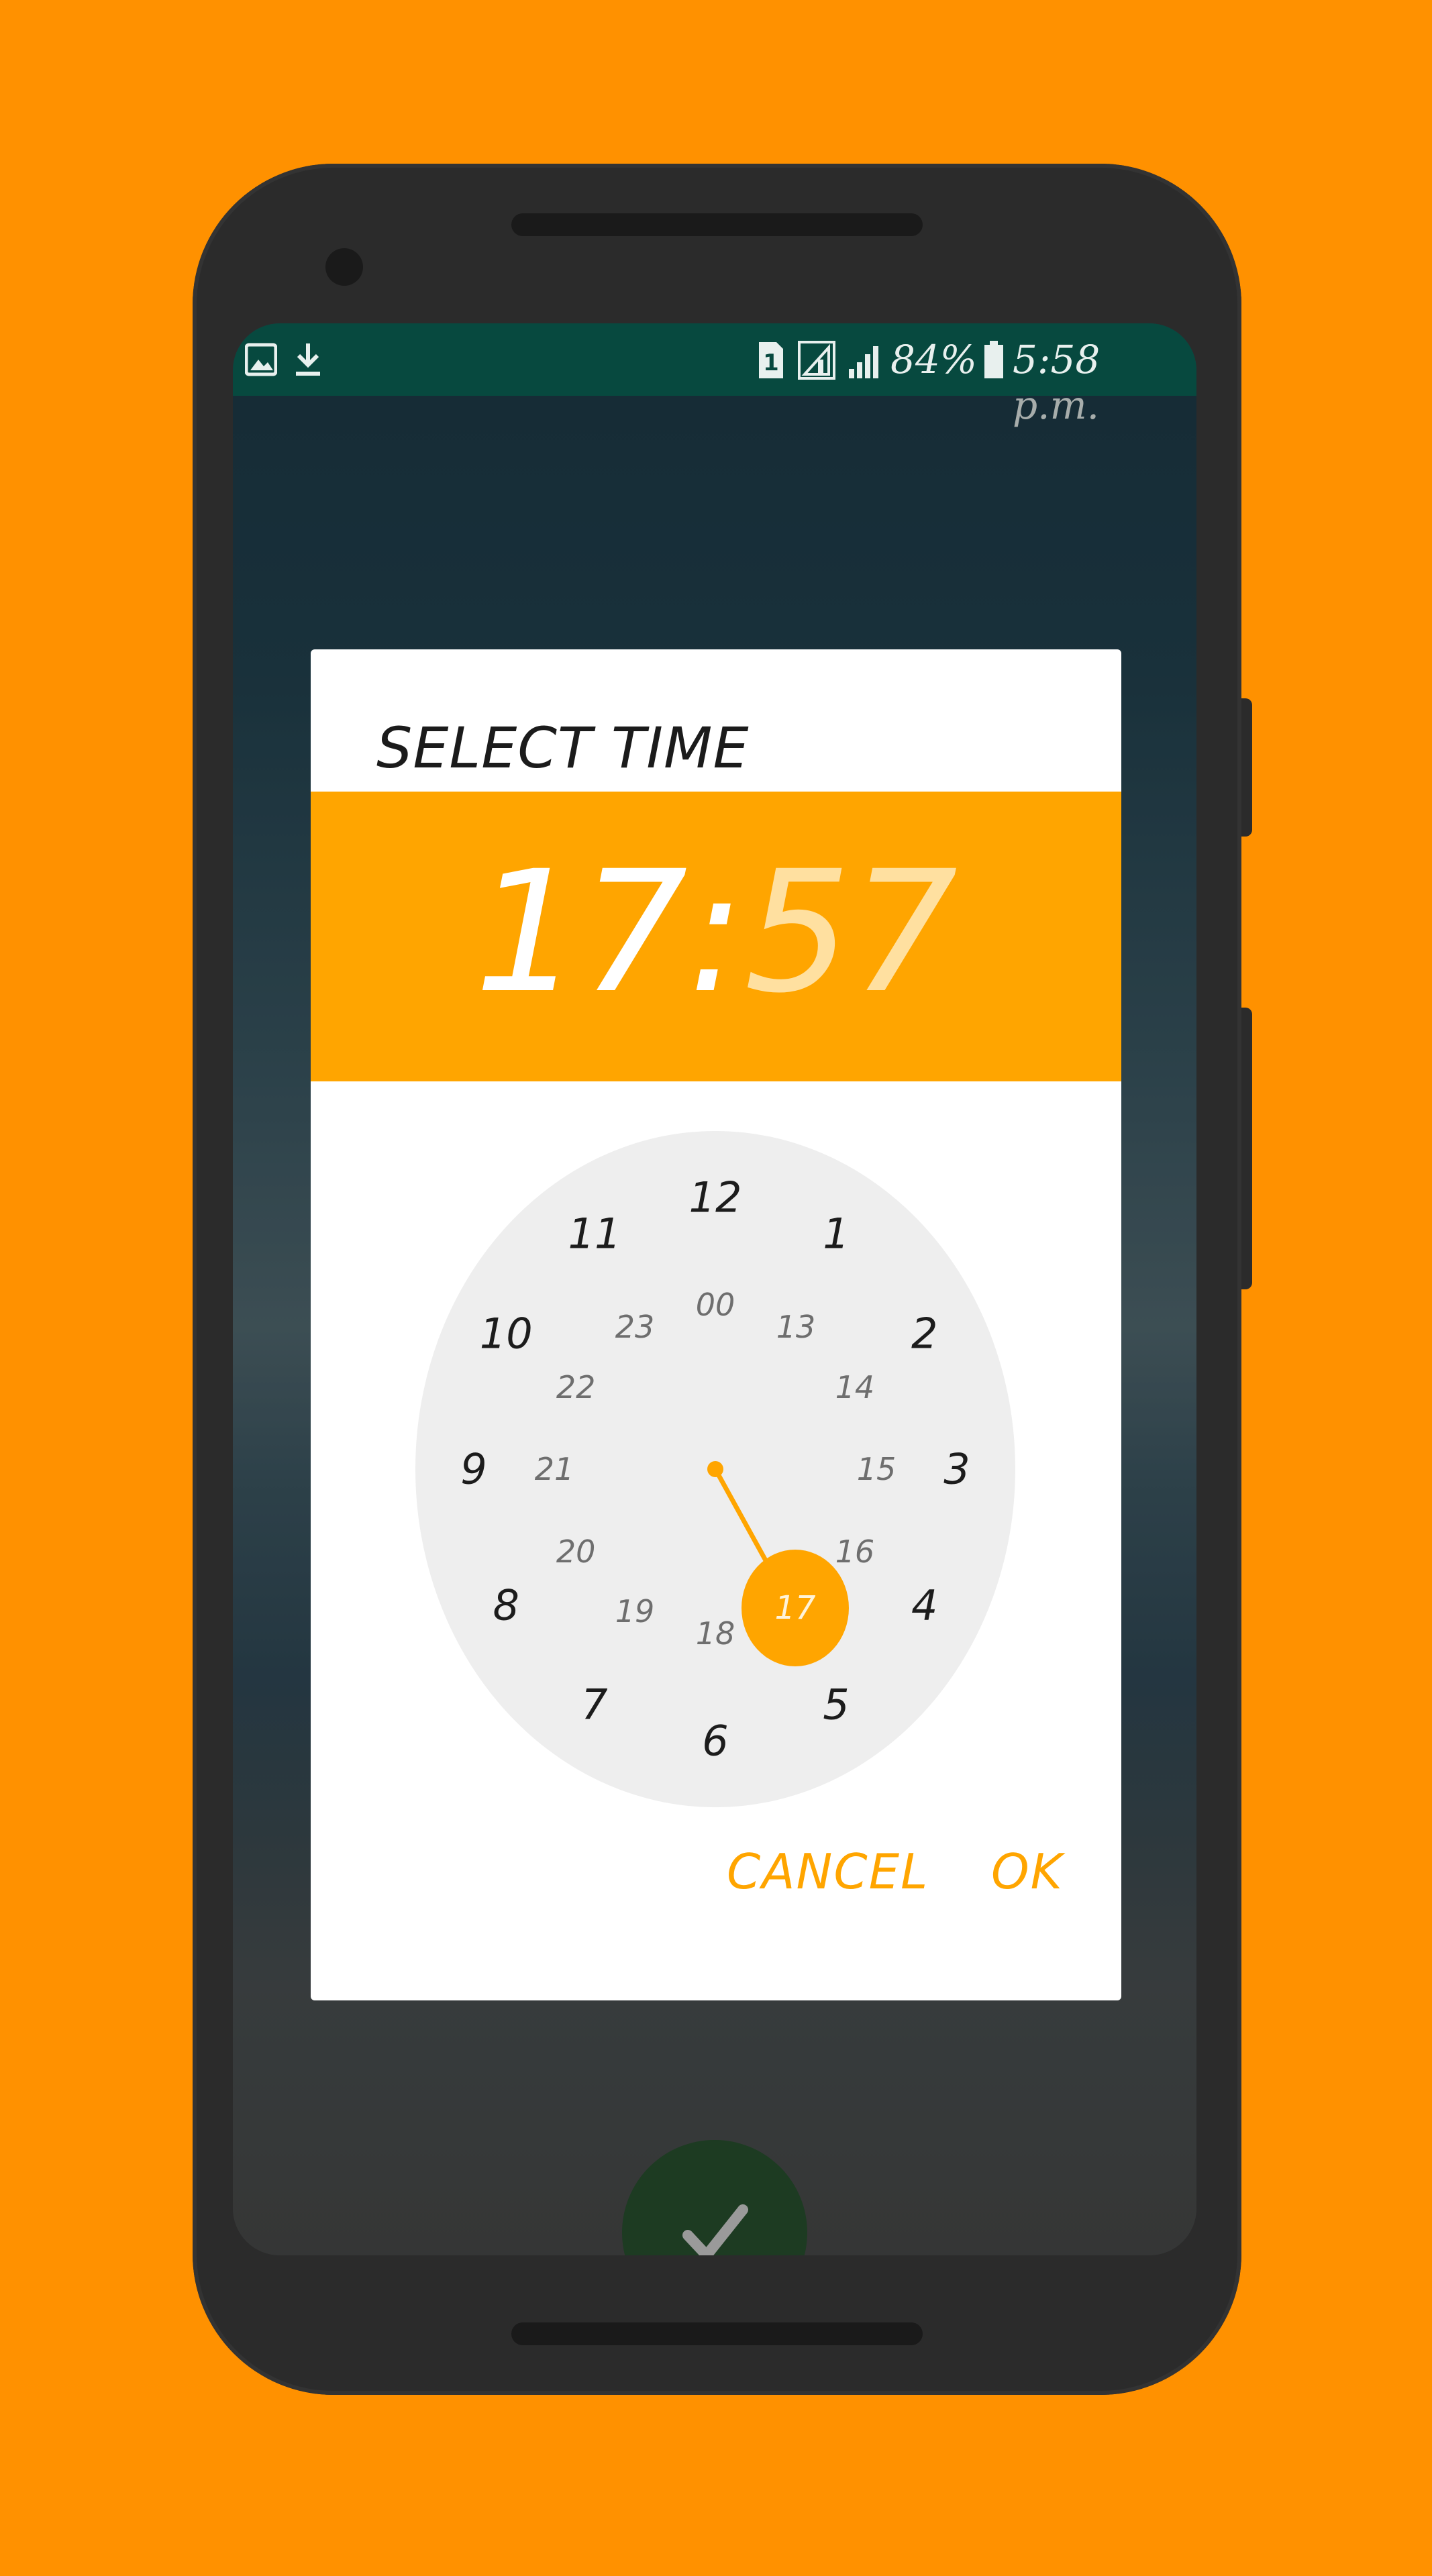  What do you see at coordinates (261, 361) in the screenshot?
I see `gallery-notification-icon` at bounding box center [261, 361].